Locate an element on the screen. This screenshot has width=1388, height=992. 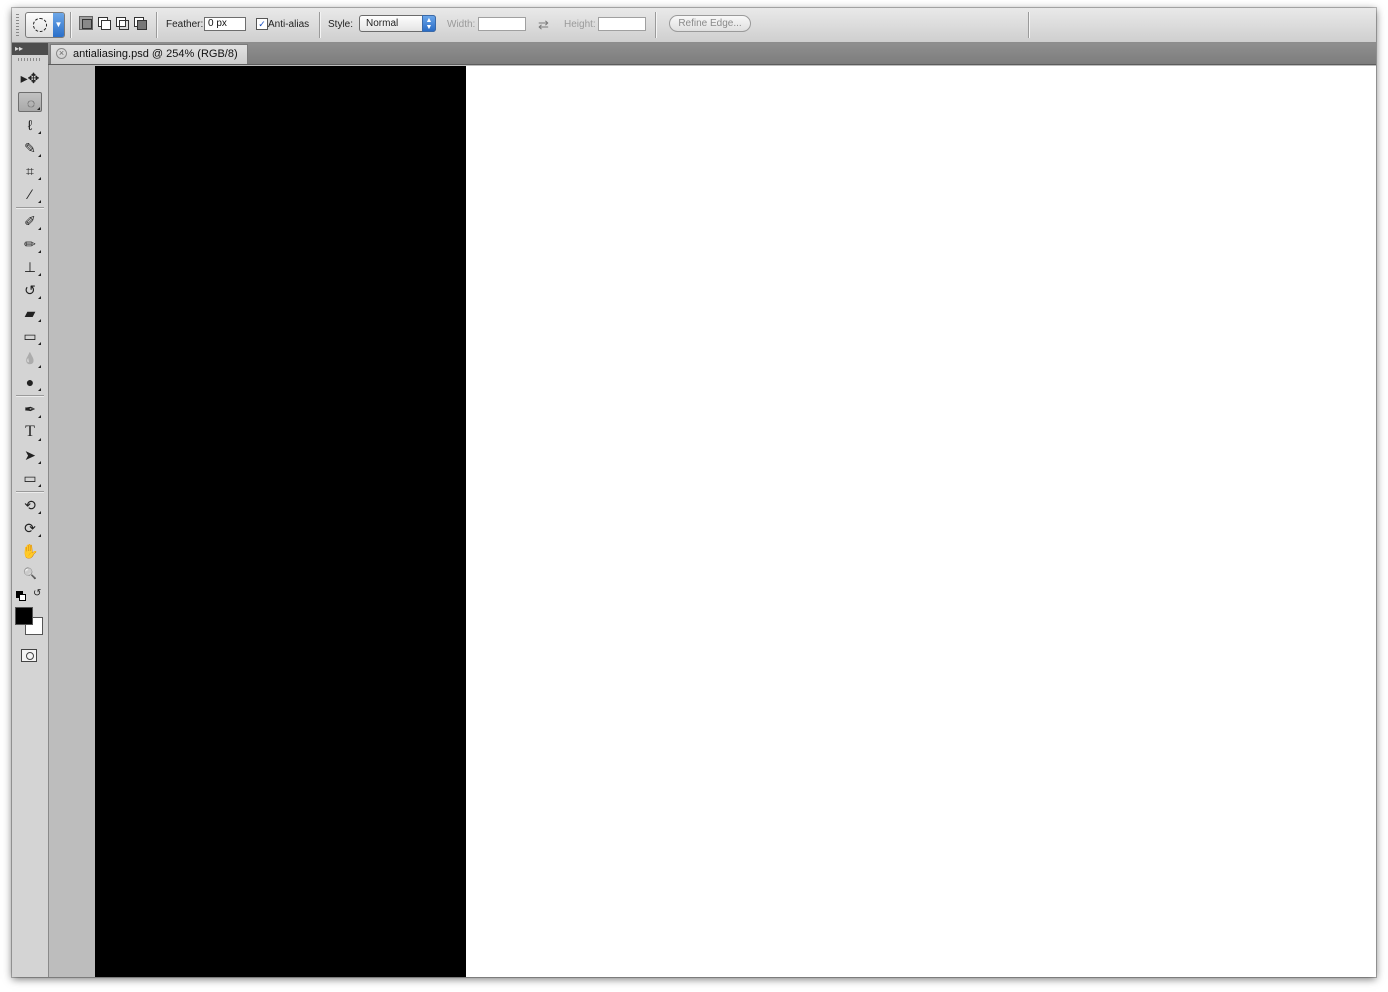
width-field is located at coordinates (502, 24).